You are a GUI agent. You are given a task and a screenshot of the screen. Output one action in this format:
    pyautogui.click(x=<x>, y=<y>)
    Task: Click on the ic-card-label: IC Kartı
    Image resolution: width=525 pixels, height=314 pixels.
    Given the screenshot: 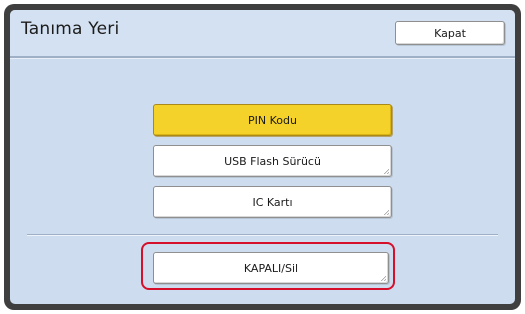 What is the action you would take?
    pyautogui.click(x=272, y=202)
    